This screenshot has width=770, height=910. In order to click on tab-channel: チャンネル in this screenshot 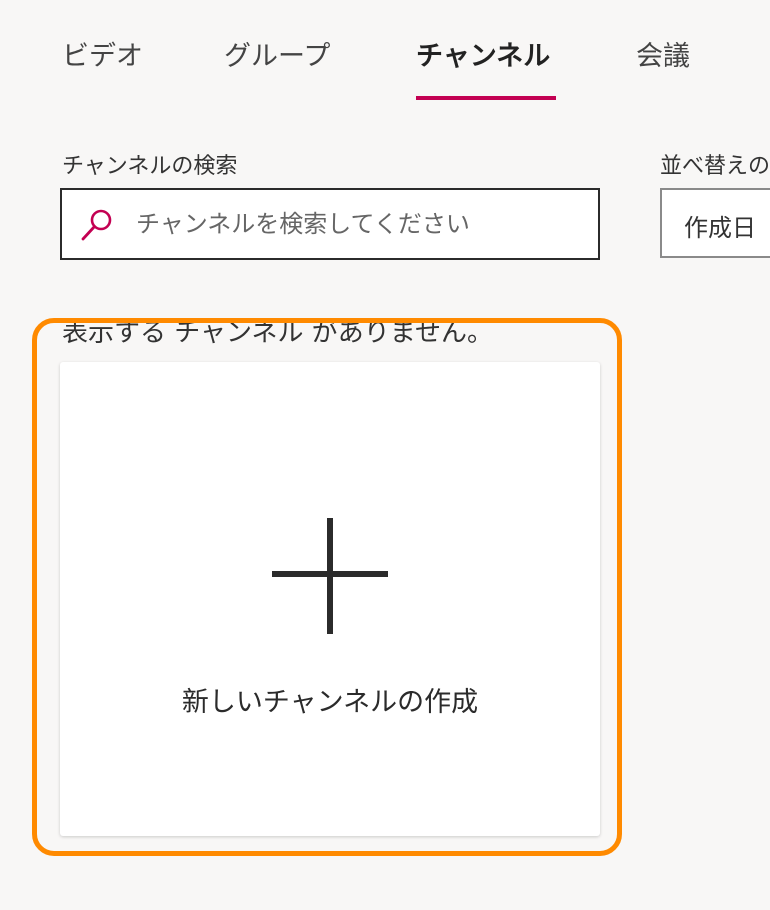, I will do `click(486, 67)`.